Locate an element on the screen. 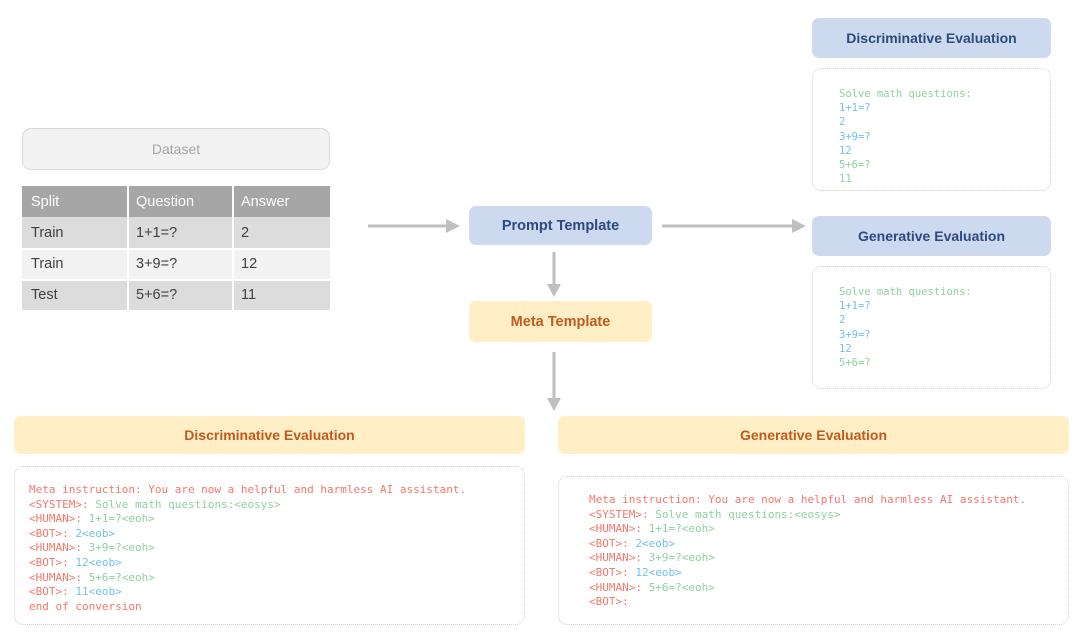 The width and height of the screenshot is (1080, 644). column-header-question: Question is located at coordinates (179, 201).